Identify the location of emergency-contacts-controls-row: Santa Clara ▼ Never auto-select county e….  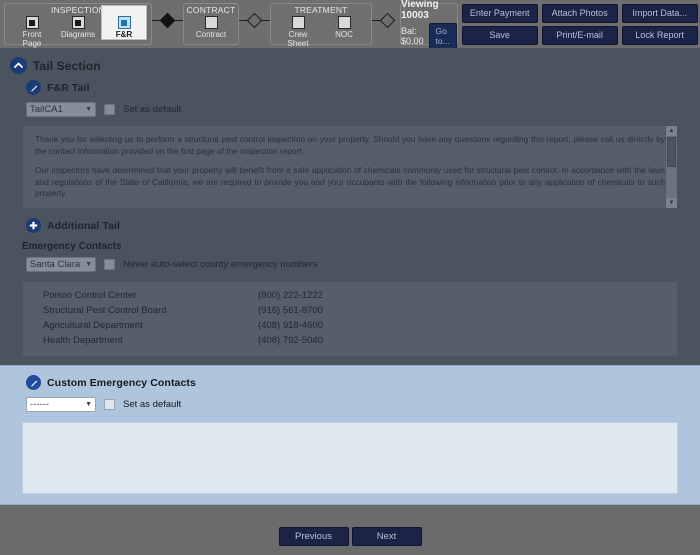
(350, 264).